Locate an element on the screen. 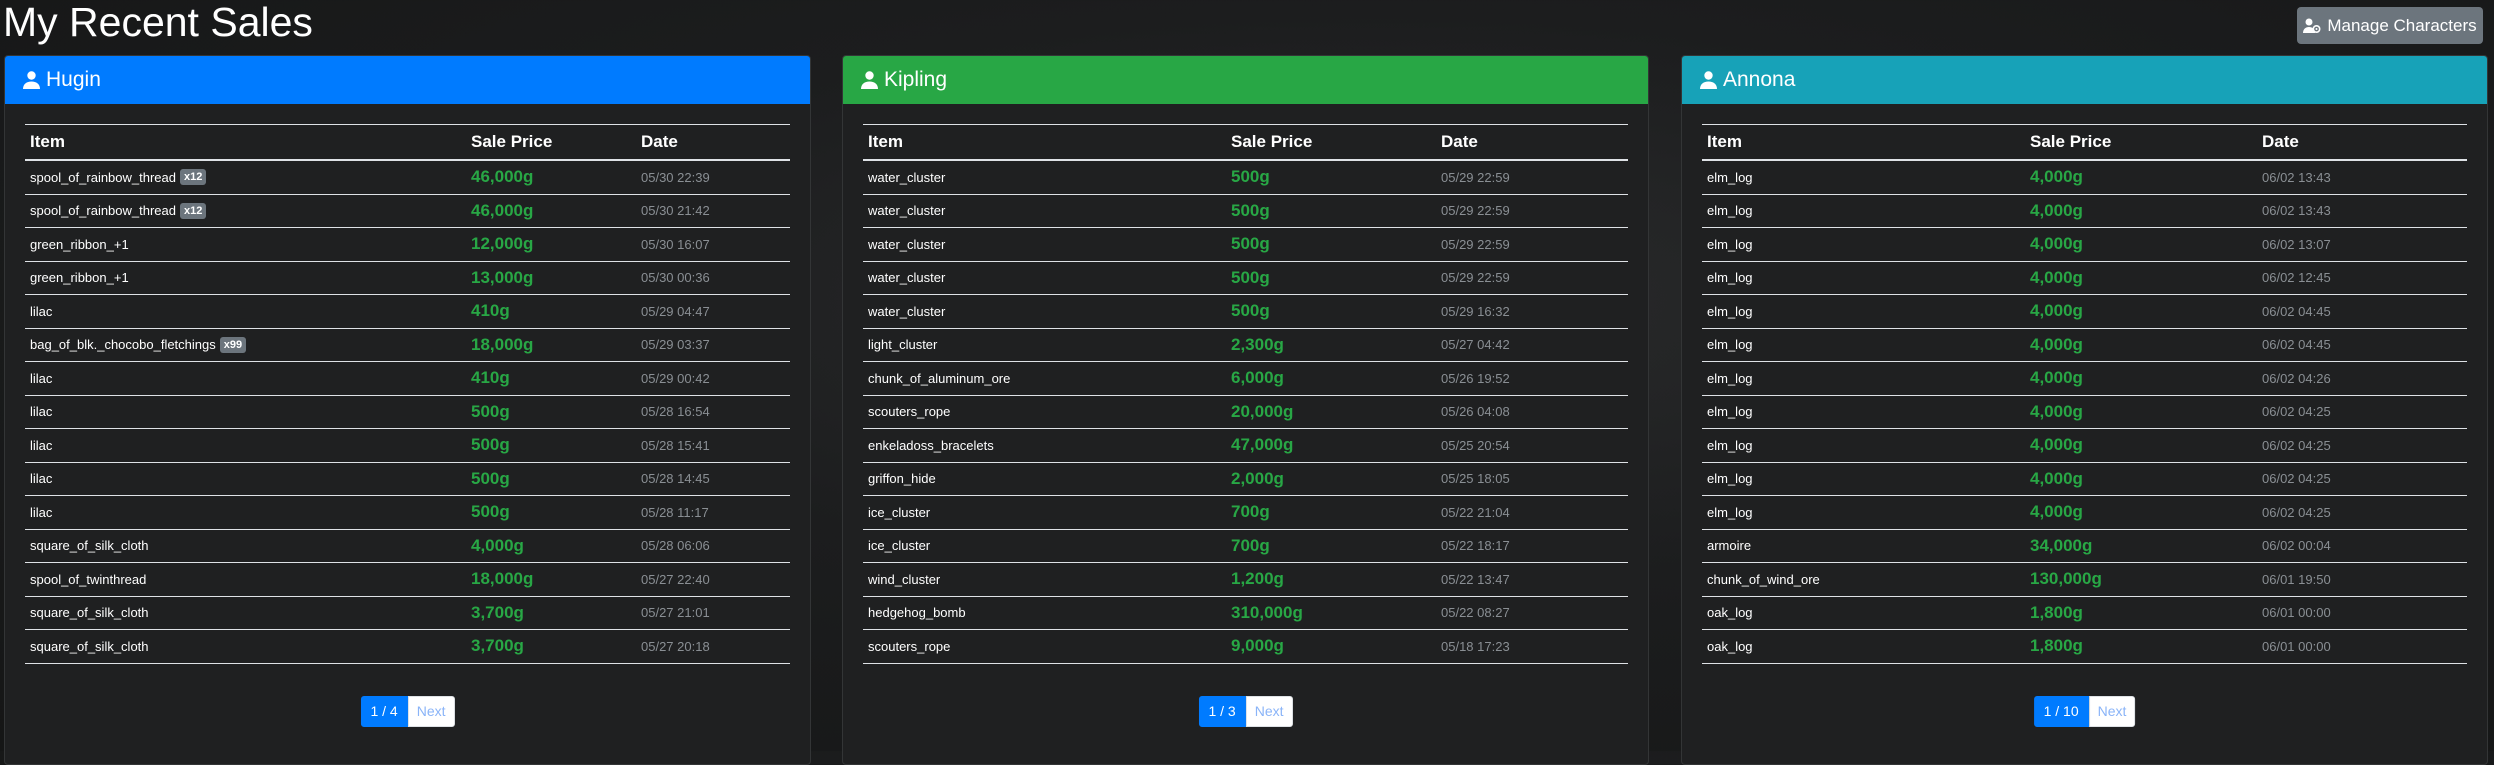  sale-price: 20,000g is located at coordinates (1262, 411).